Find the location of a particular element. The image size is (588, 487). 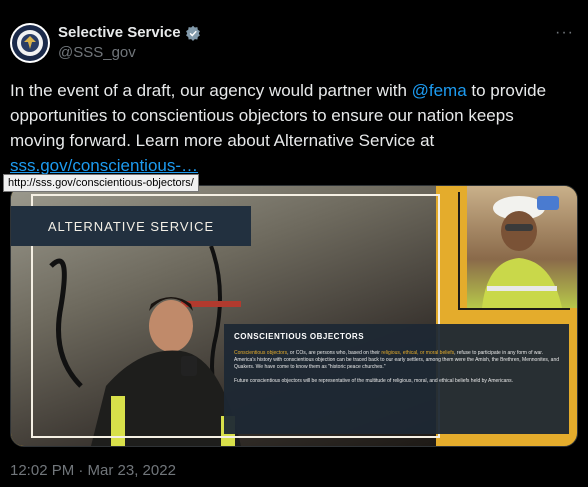

author-name-row: Selective Service is located at coordinates (129, 32).